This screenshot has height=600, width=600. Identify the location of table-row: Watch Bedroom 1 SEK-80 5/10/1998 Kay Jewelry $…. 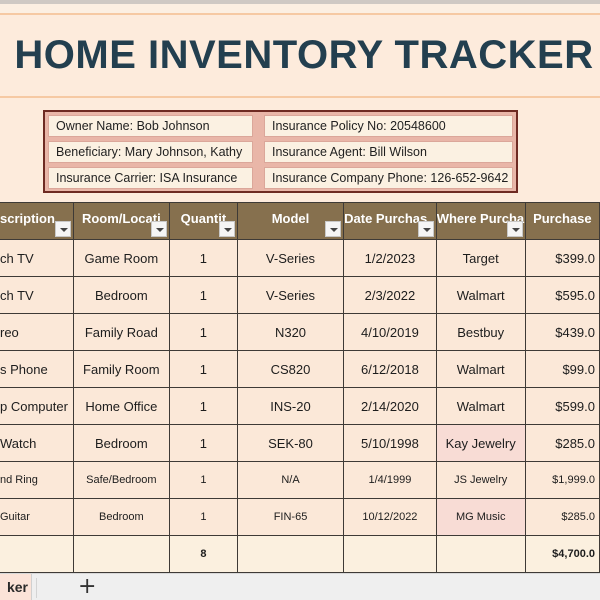
(300, 443).